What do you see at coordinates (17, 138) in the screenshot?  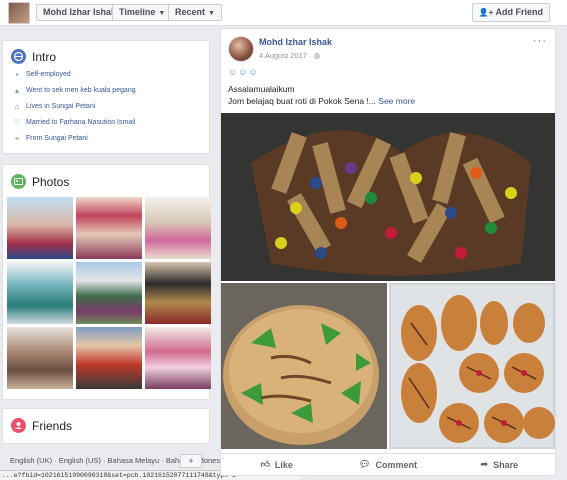 I see `location-pin-icon: ⌖` at bounding box center [17, 138].